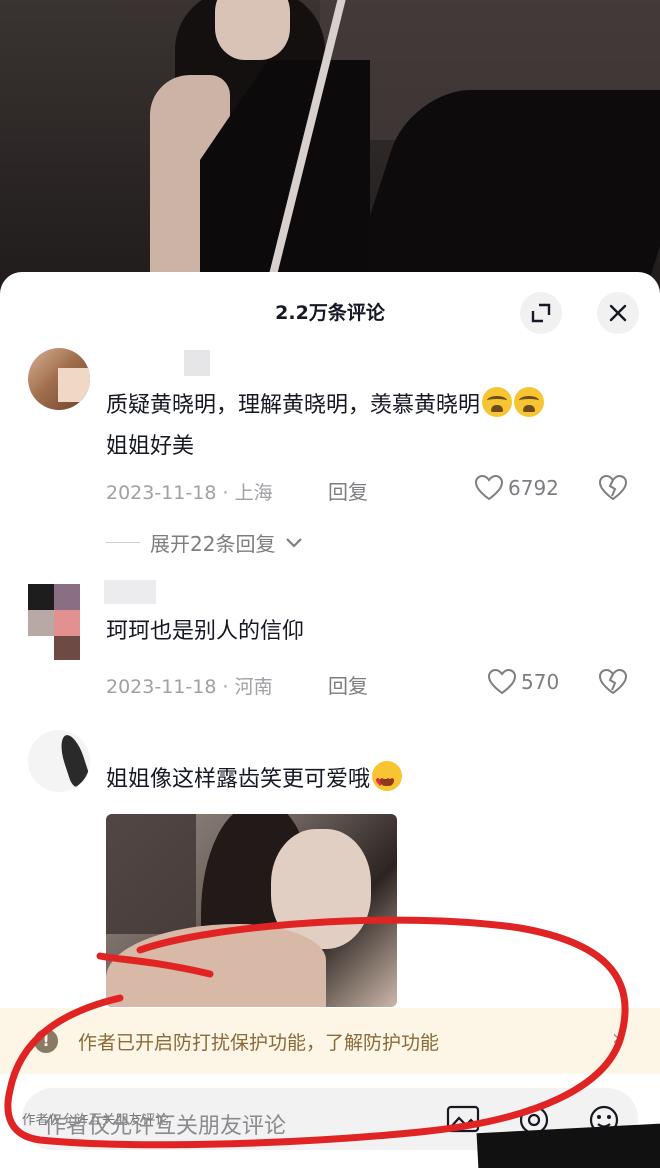  Describe the element at coordinates (253, 687) in the screenshot. I see `comment-location: 河南` at that location.